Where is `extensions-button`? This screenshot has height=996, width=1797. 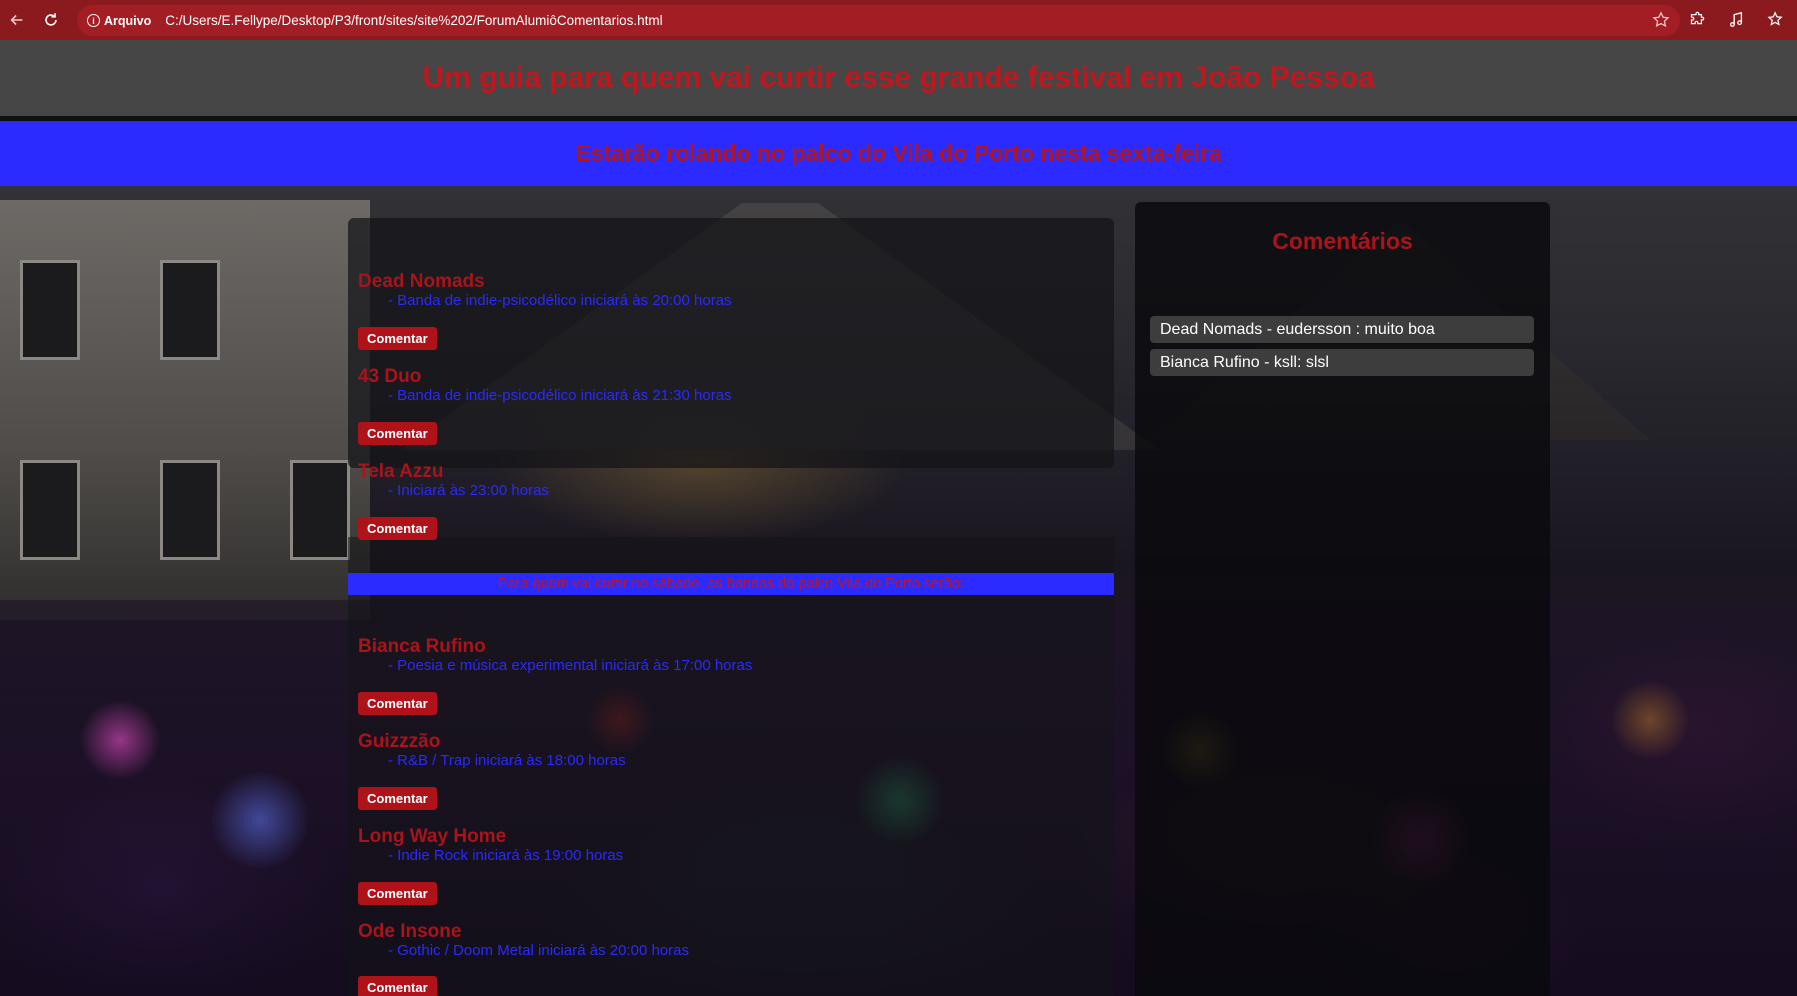 extensions-button is located at coordinates (1696, 20).